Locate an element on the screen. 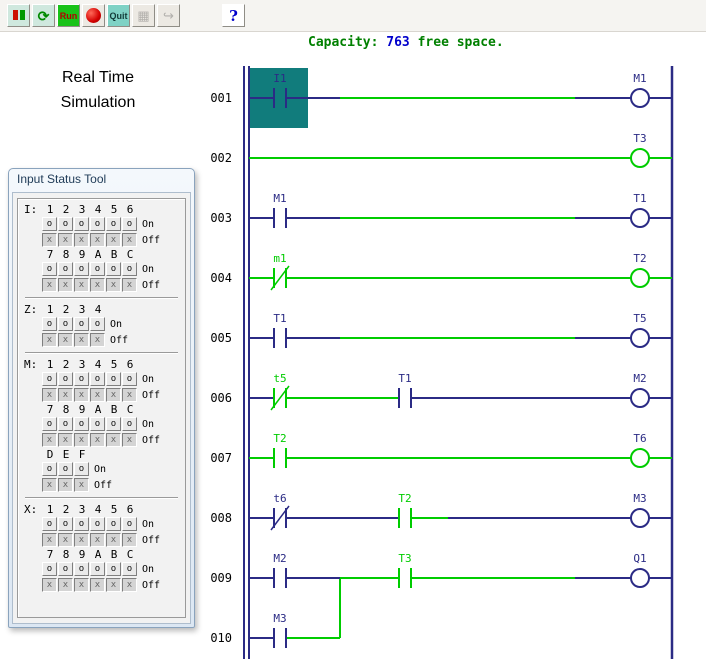 Image resolution: width=706 pixels, height=659 pixels. input-I9-off-button: x is located at coordinates (81, 285).